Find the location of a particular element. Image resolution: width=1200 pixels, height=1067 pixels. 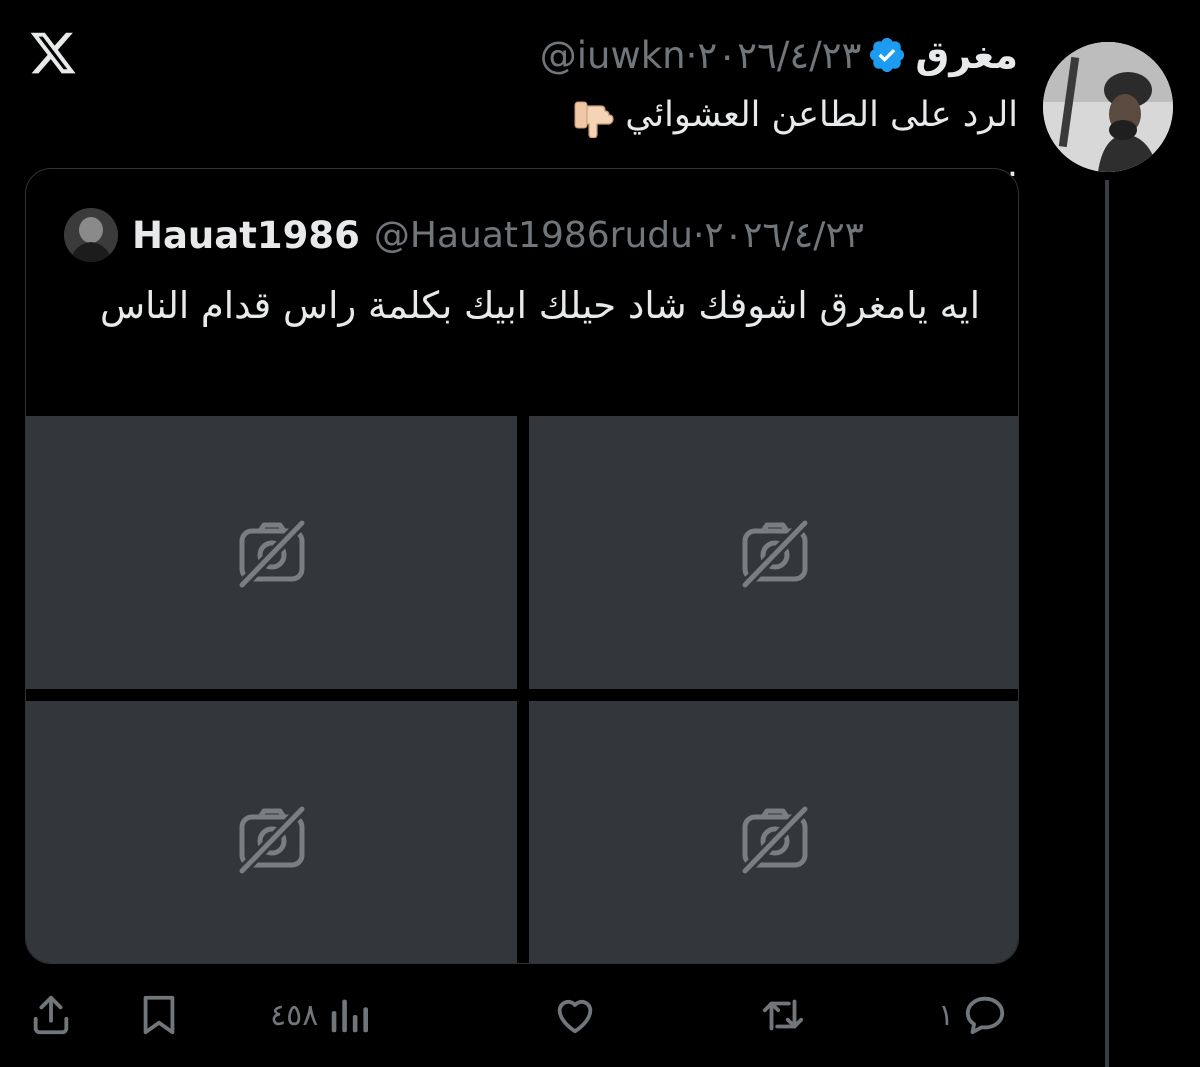

tweet-date: ٢٠٢٦/٤/٢٣ is located at coordinates (779, 55).